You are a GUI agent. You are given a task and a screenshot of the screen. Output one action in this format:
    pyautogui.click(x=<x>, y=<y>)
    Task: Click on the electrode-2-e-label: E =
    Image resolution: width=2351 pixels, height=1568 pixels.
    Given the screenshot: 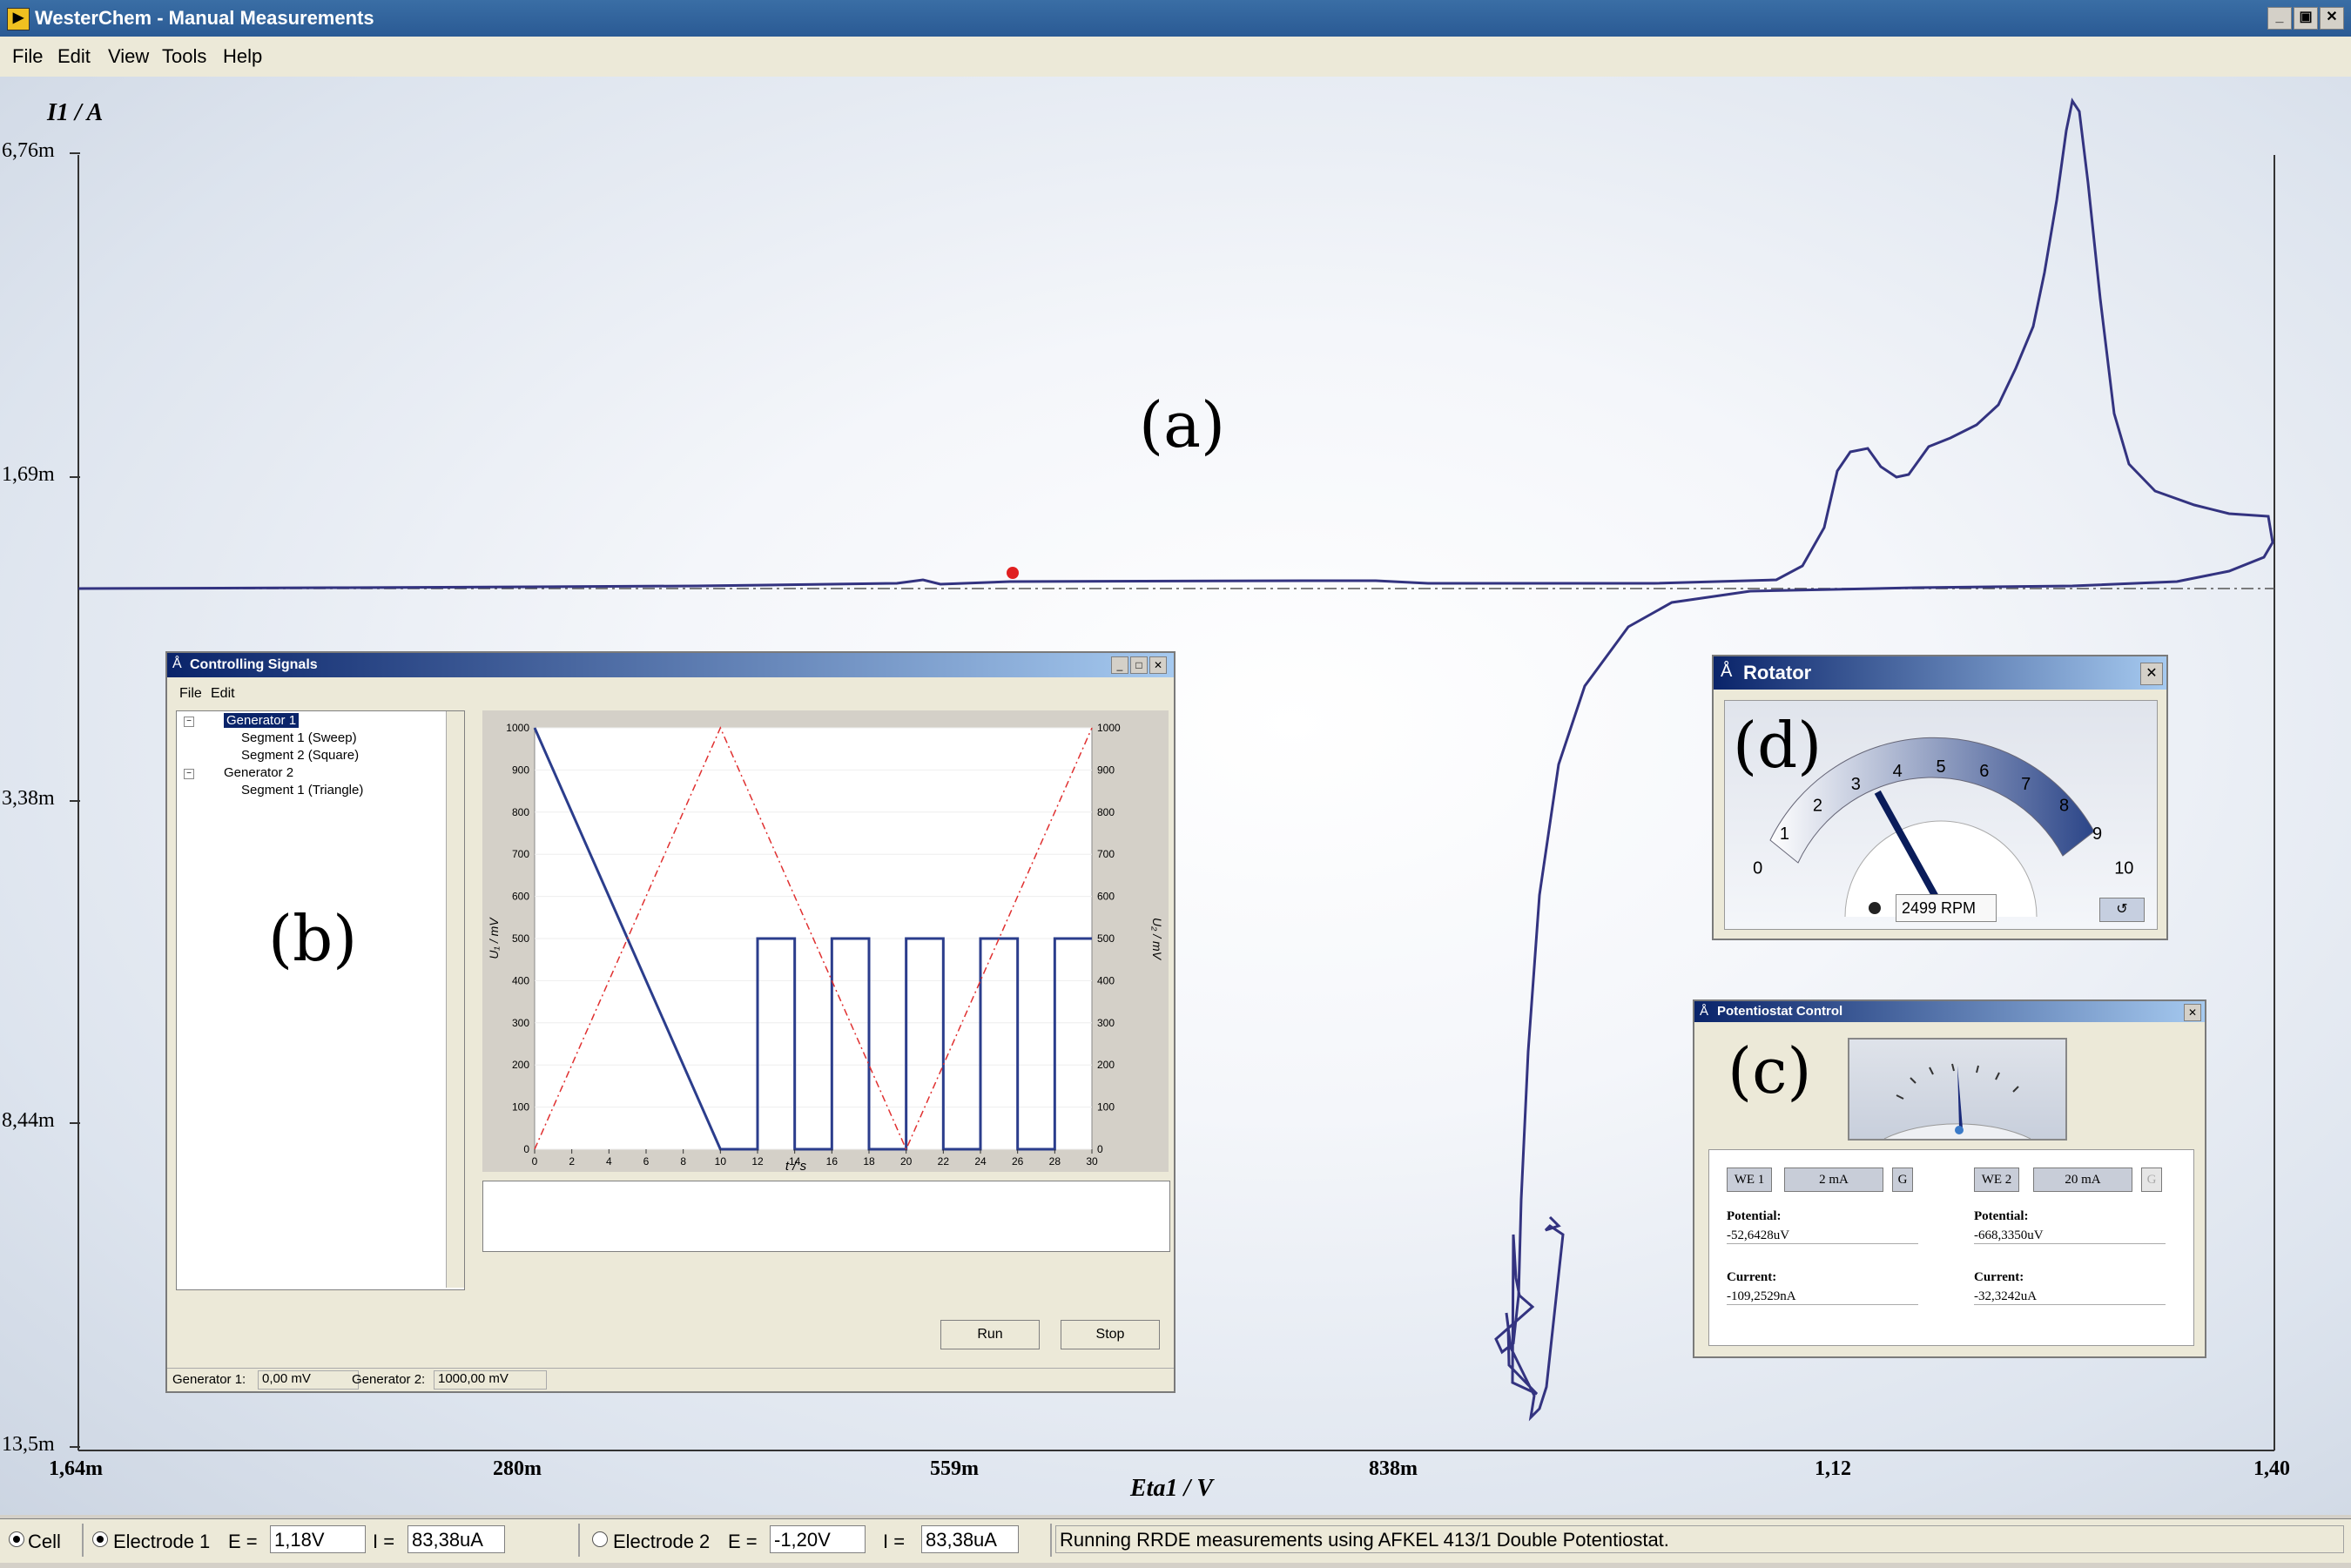 What is the action you would take?
    pyautogui.click(x=743, y=1541)
    